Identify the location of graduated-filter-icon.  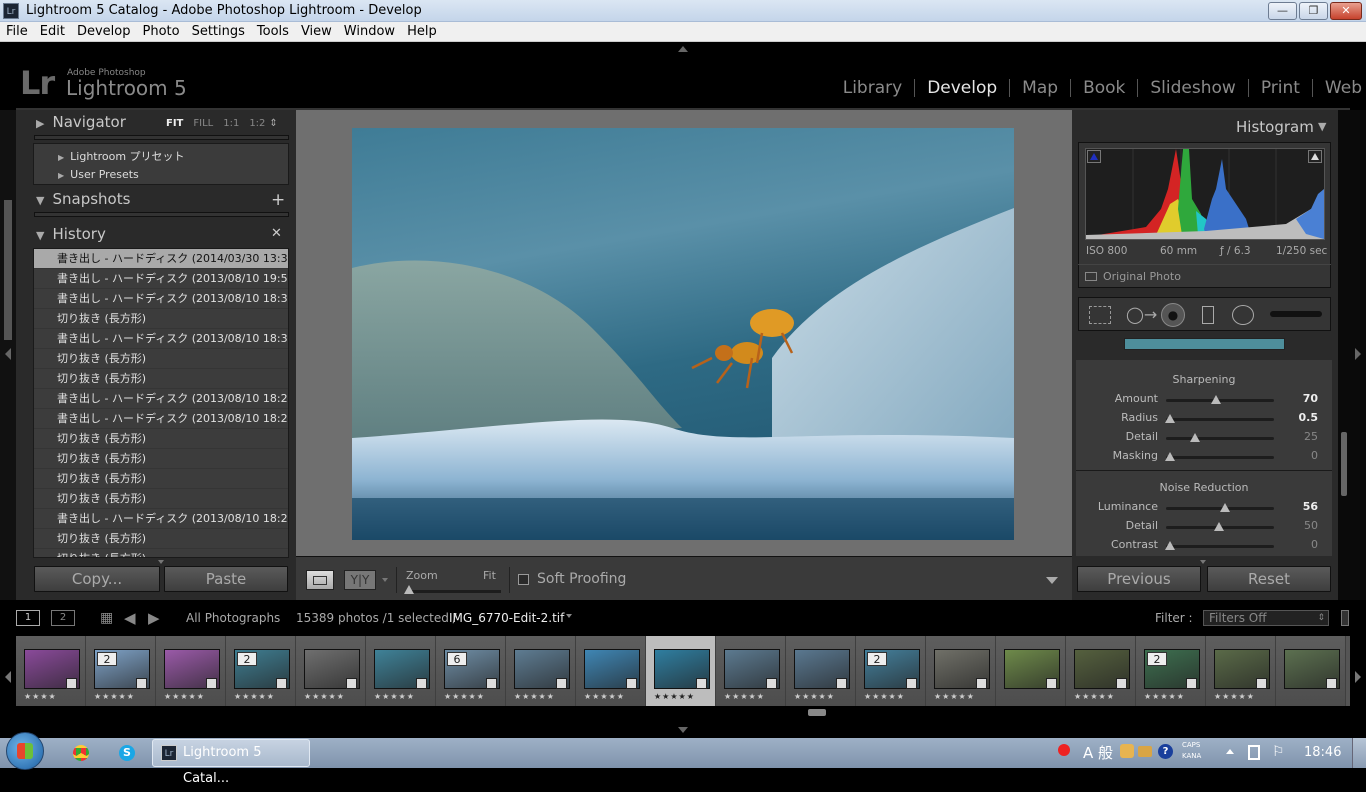
(1208, 315).